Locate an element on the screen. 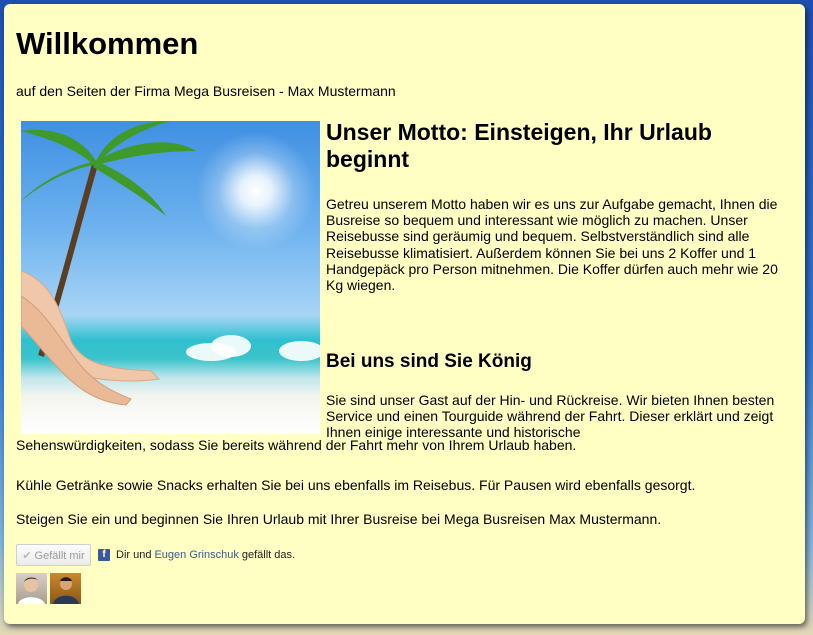  facebook-friend-link: Eugen Grinschuk is located at coordinates (196, 555).